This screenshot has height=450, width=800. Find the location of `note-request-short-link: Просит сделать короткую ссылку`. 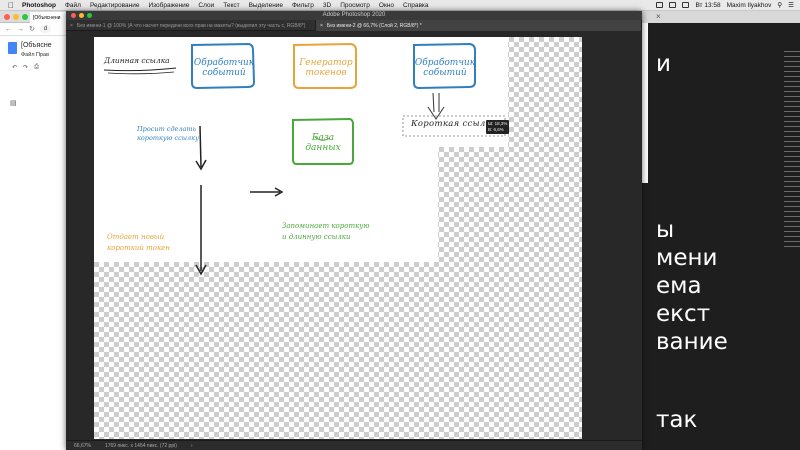

note-request-short-link: Просит сделать короткую ссылку is located at coordinates (168, 134).